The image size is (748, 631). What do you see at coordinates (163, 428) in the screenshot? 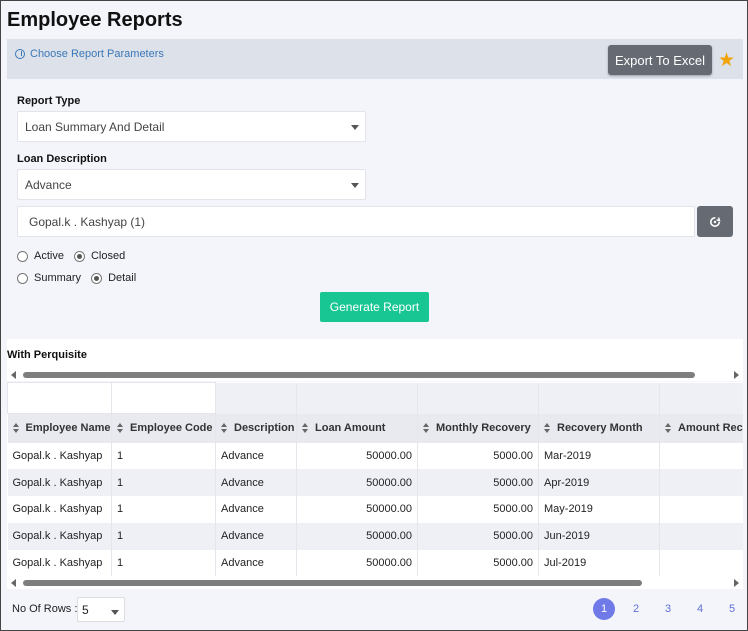
I see `col-employee-code: Employee Code` at bounding box center [163, 428].